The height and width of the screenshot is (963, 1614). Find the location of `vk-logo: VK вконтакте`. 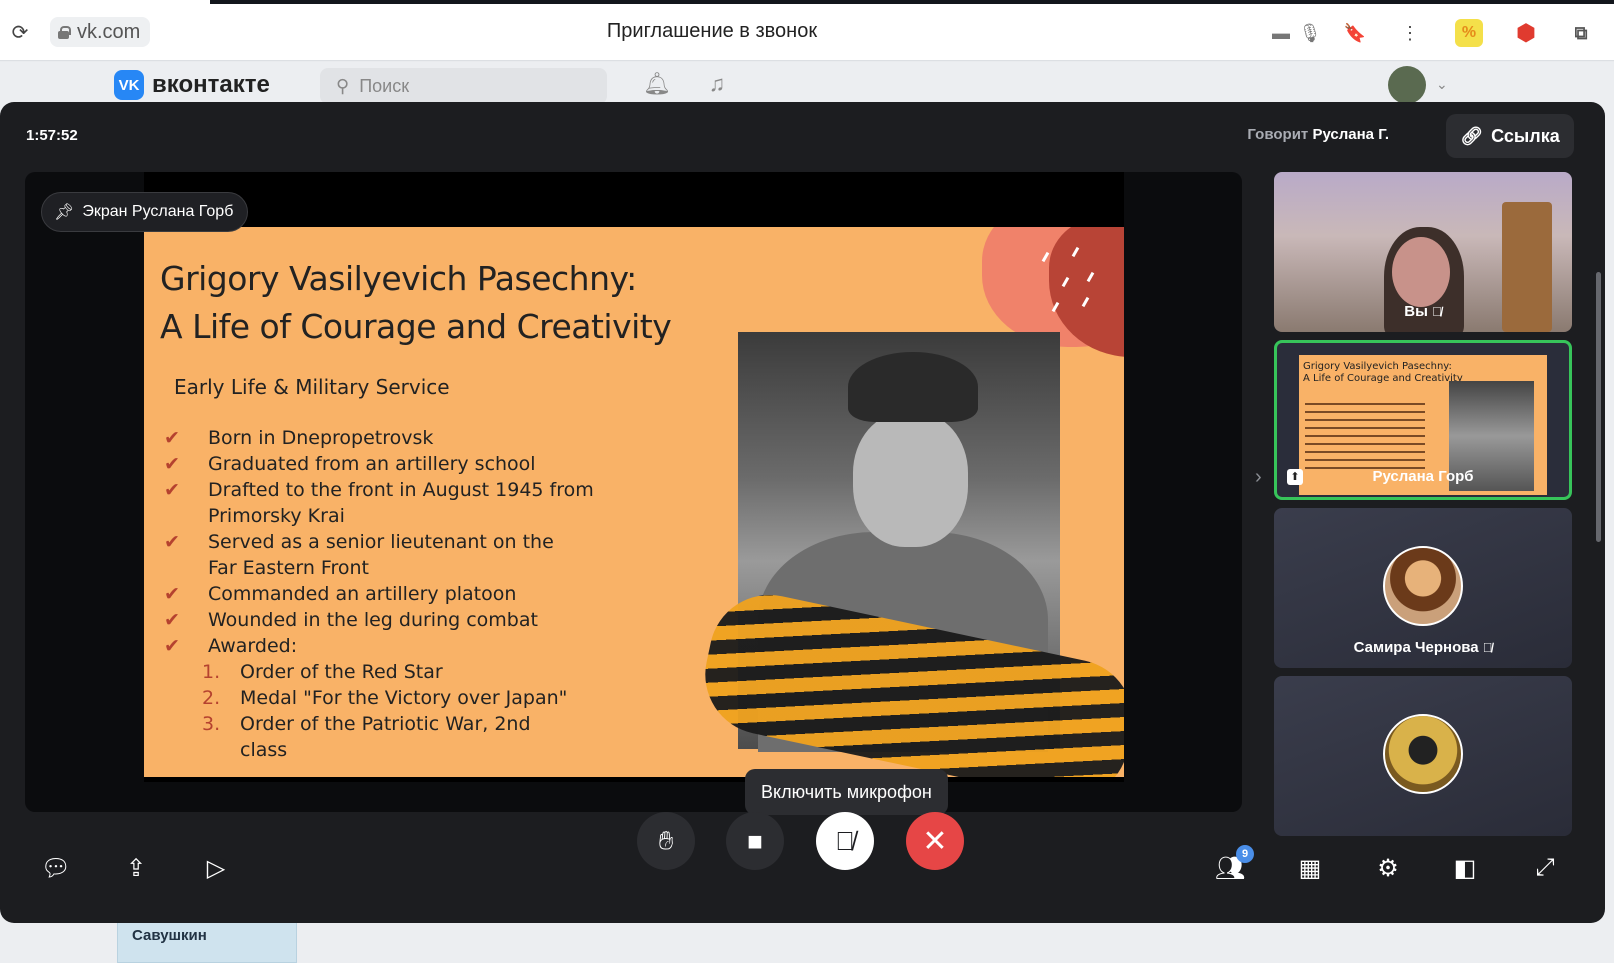

vk-logo: VK вконтакте is located at coordinates (192, 85).